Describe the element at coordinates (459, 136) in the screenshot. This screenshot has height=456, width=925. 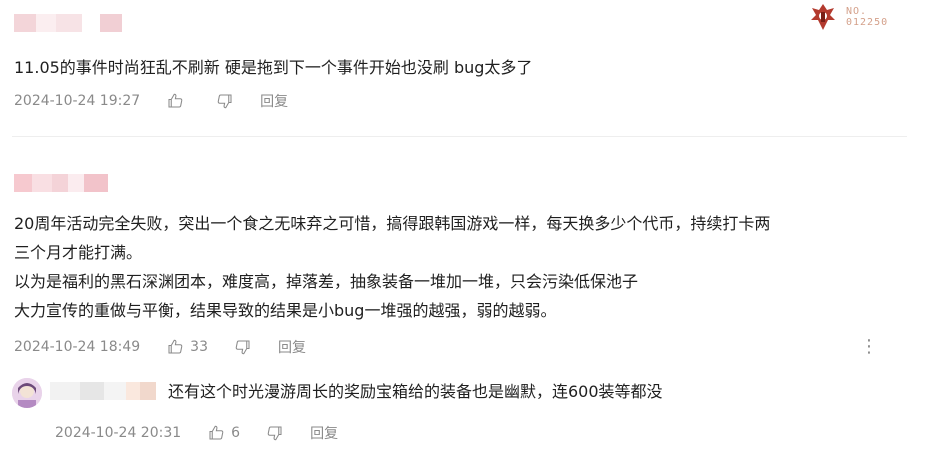
I see `divider` at that location.